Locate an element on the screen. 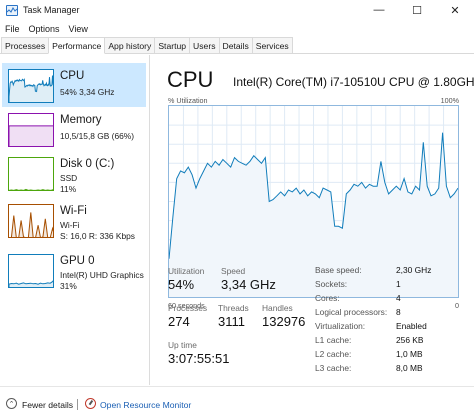 This screenshot has width=474, height=420. cpu-thumbnail-graph is located at coordinates (31, 86).